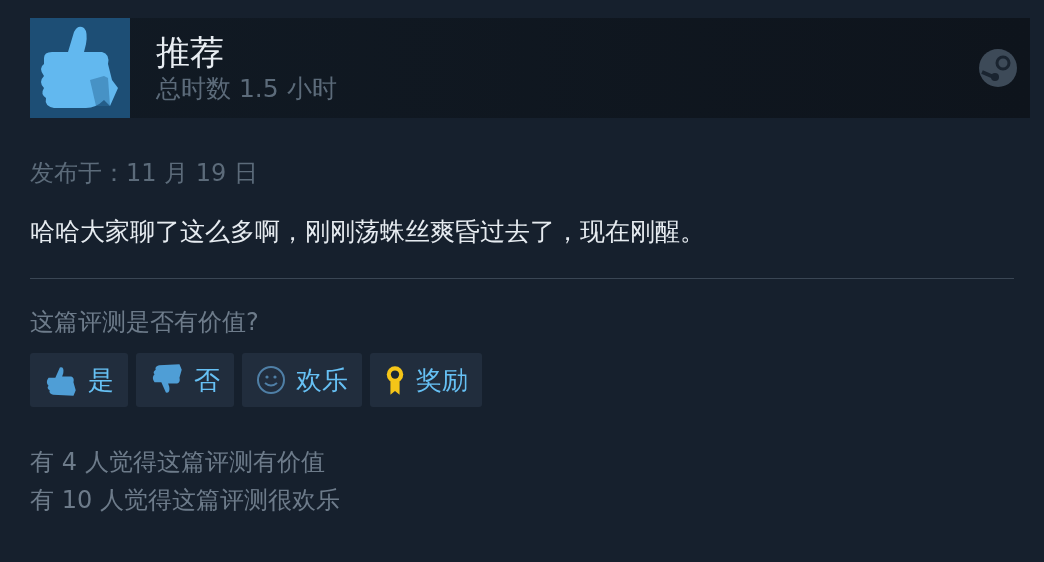  Describe the element at coordinates (998, 68) in the screenshot. I see `steam-logo-icon` at that location.